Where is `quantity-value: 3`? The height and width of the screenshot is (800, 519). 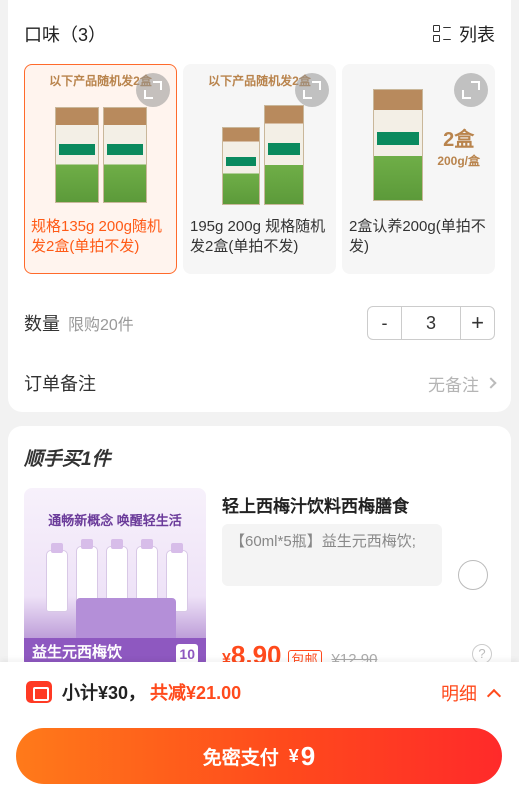
quantity-value: 3 is located at coordinates (431, 323).